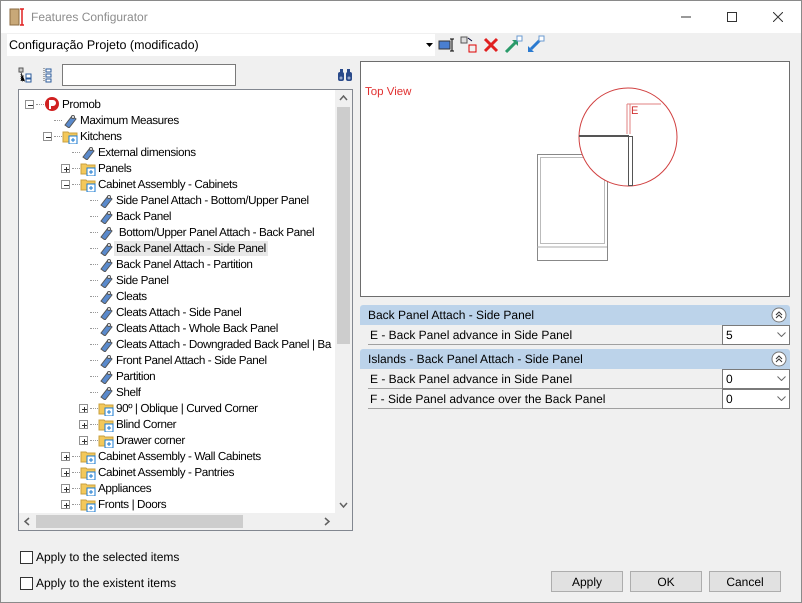 The width and height of the screenshot is (802, 603). Describe the element at coordinates (223, 344) in the screenshot. I see `tree-item: Cleats Attach - Downgraded Back Panel | Ba` at that location.